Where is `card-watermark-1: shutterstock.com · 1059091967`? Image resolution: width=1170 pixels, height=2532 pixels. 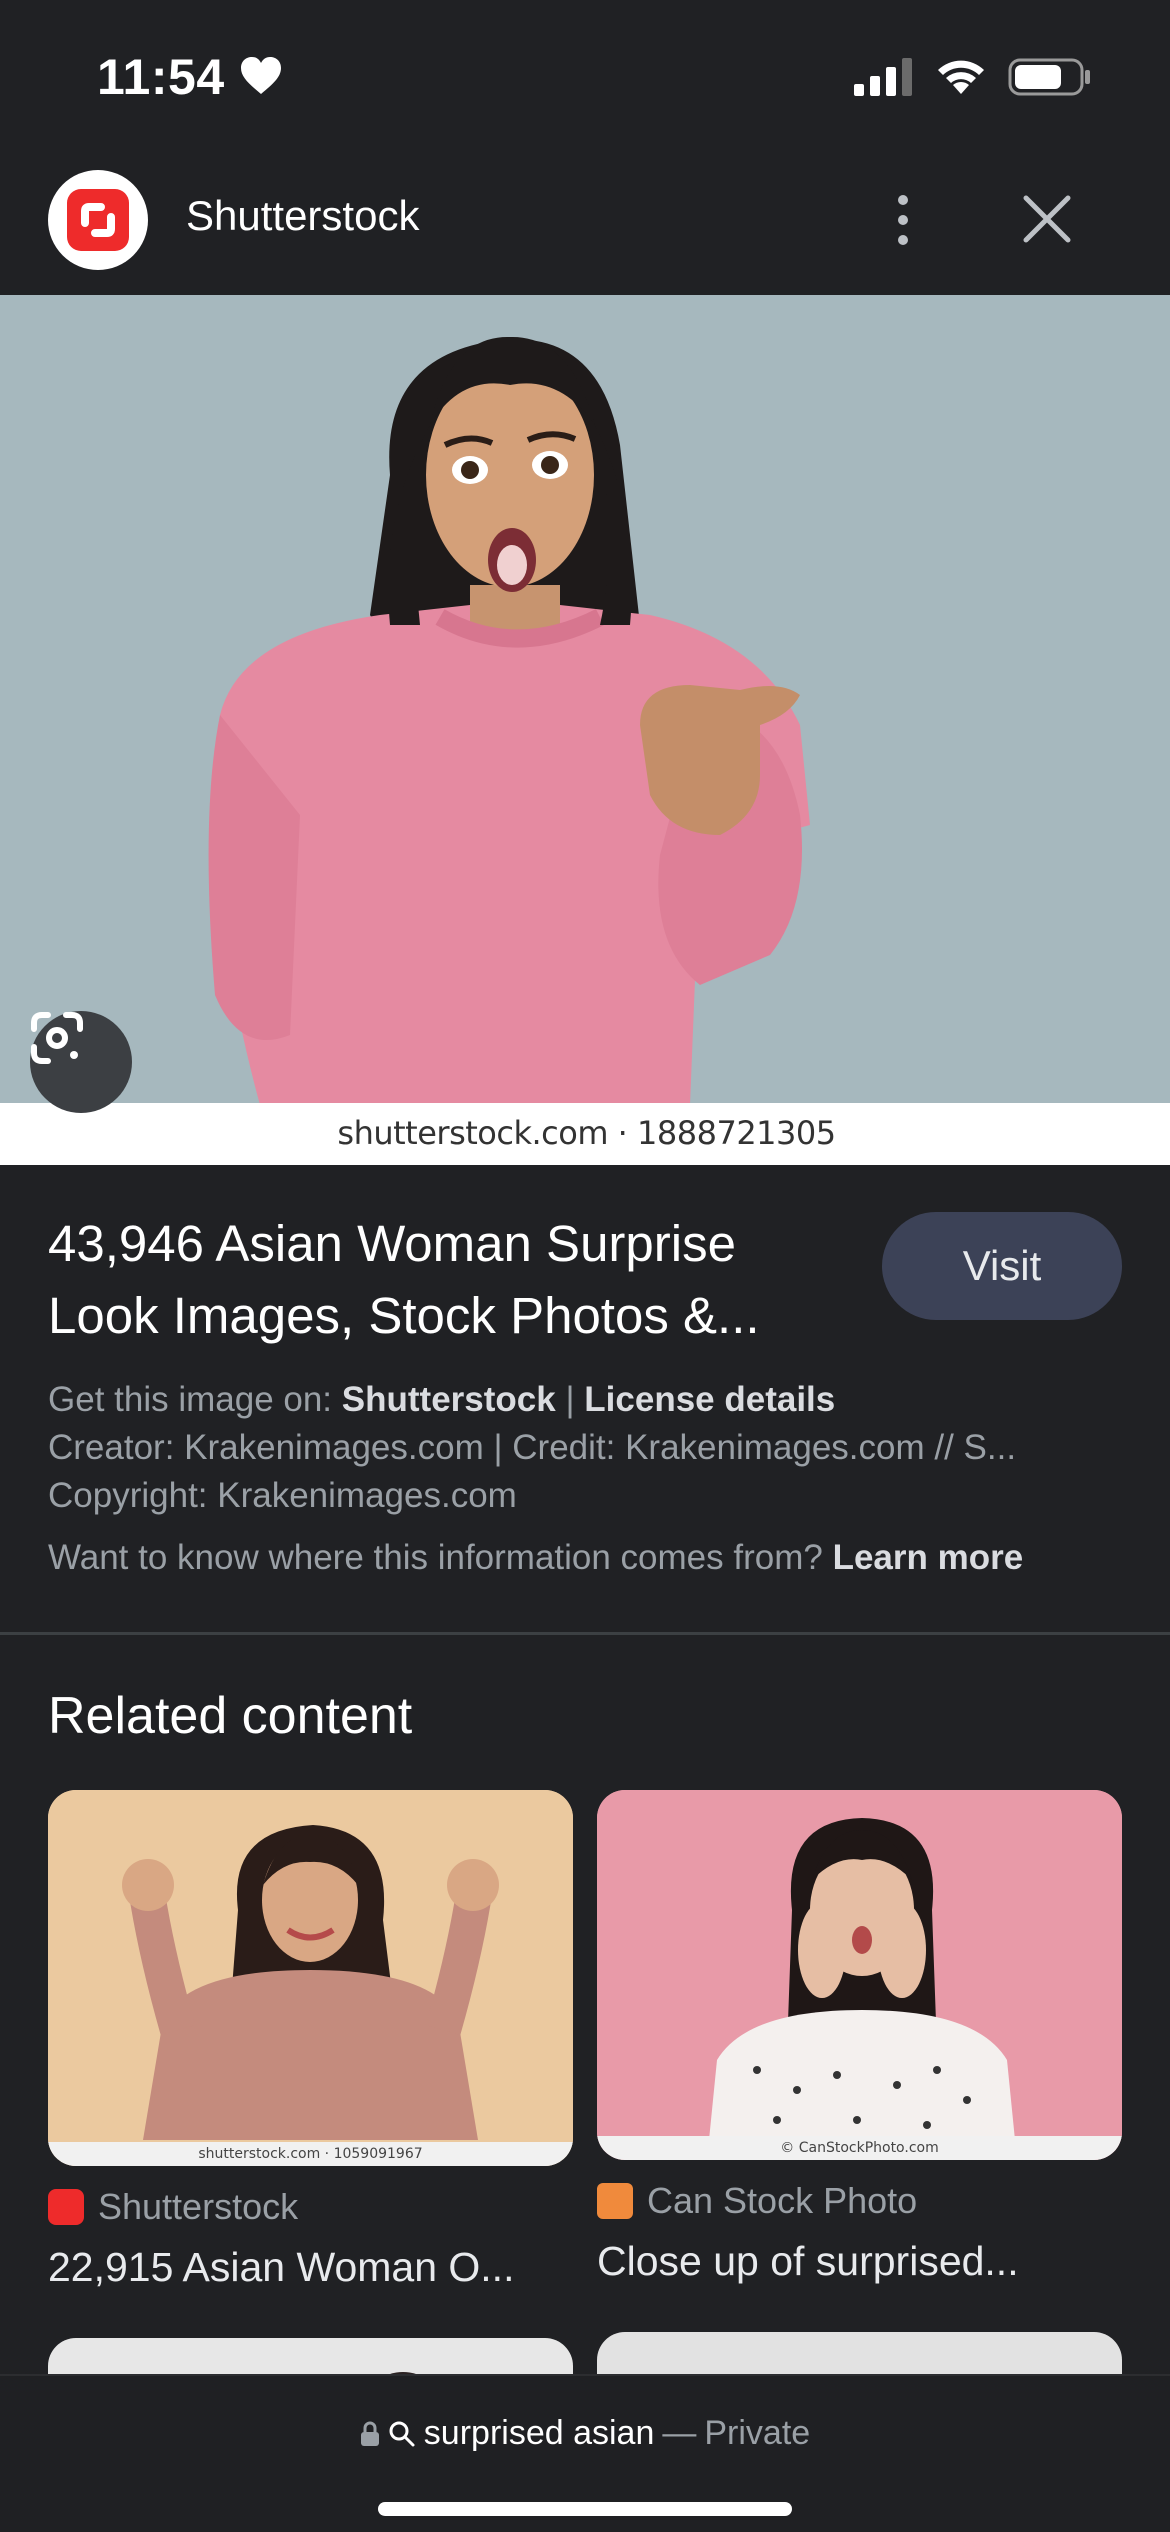
card-watermark-1: shutterstock.com · 1059091967 is located at coordinates (310, 2154).